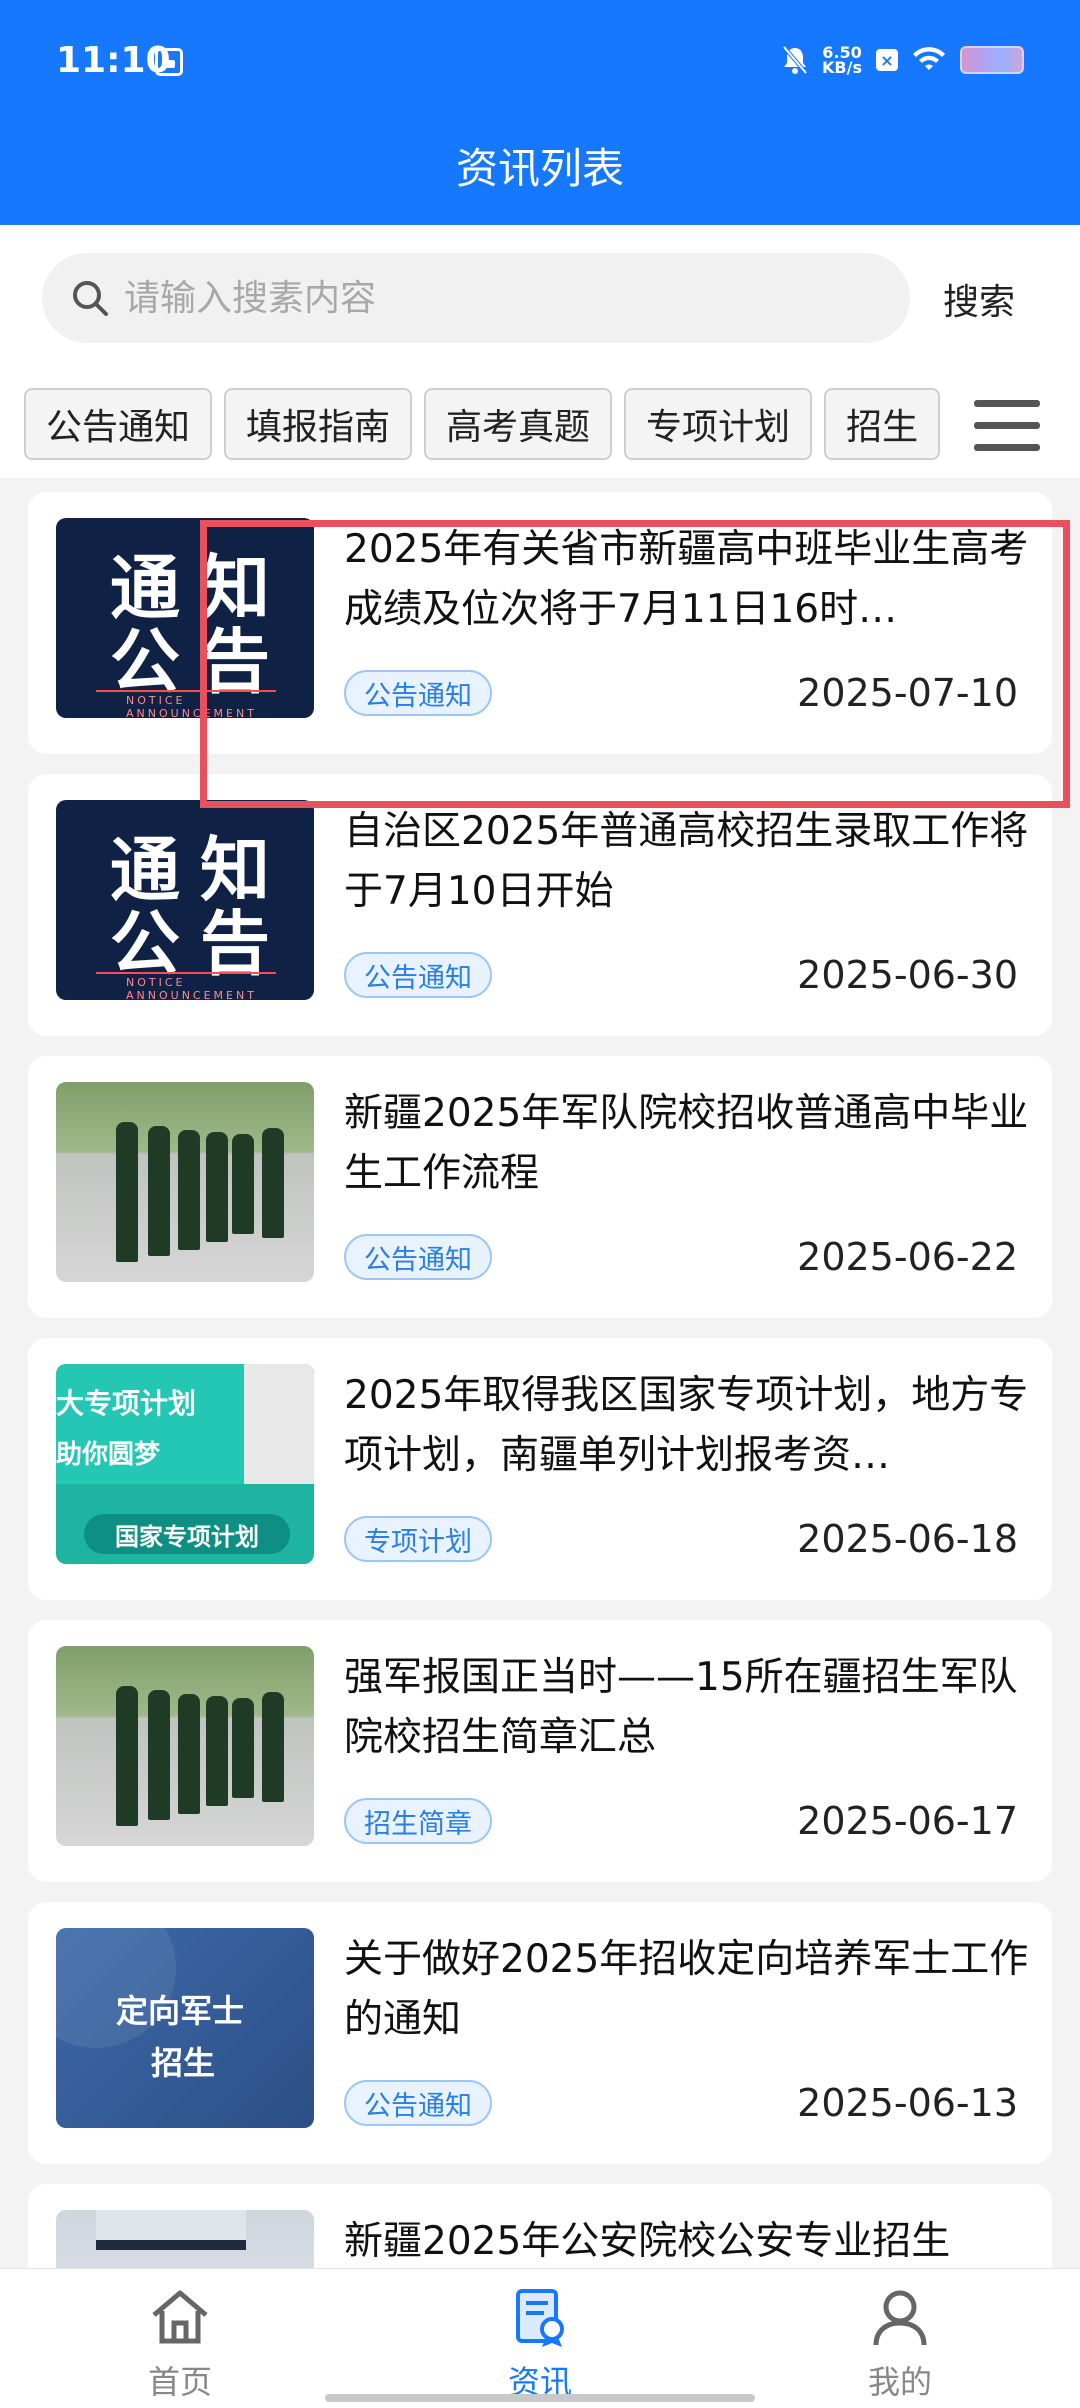 The width and height of the screenshot is (1080, 2408). What do you see at coordinates (185, 1464) in the screenshot?
I see `news-thumbnail: 大专项计划 助你圆梦 国家专项计划` at bounding box center [185, 1464].